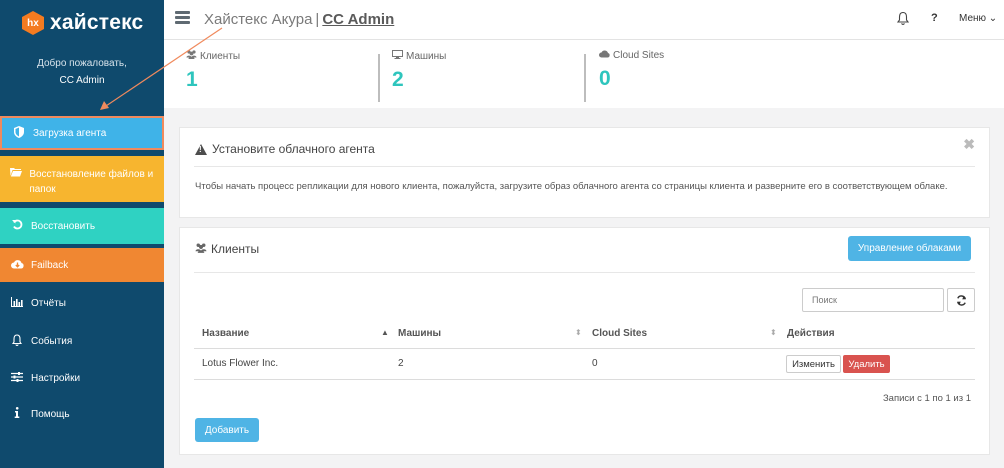 This screenshot has width=1004, height=468. I want to click on header-menu-dropdown: Меню ⌄, so click(978, 18).